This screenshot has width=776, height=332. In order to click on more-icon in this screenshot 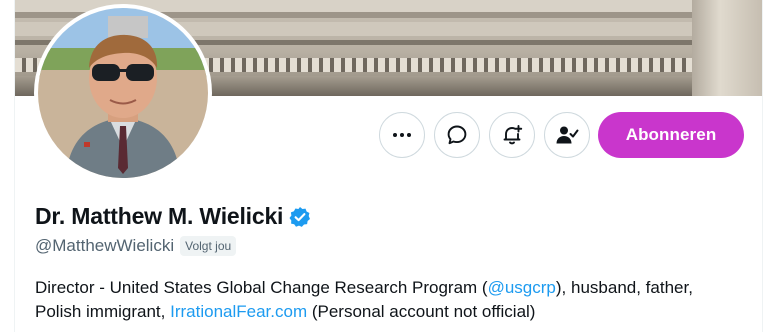, I will do `click(402, 135)`.